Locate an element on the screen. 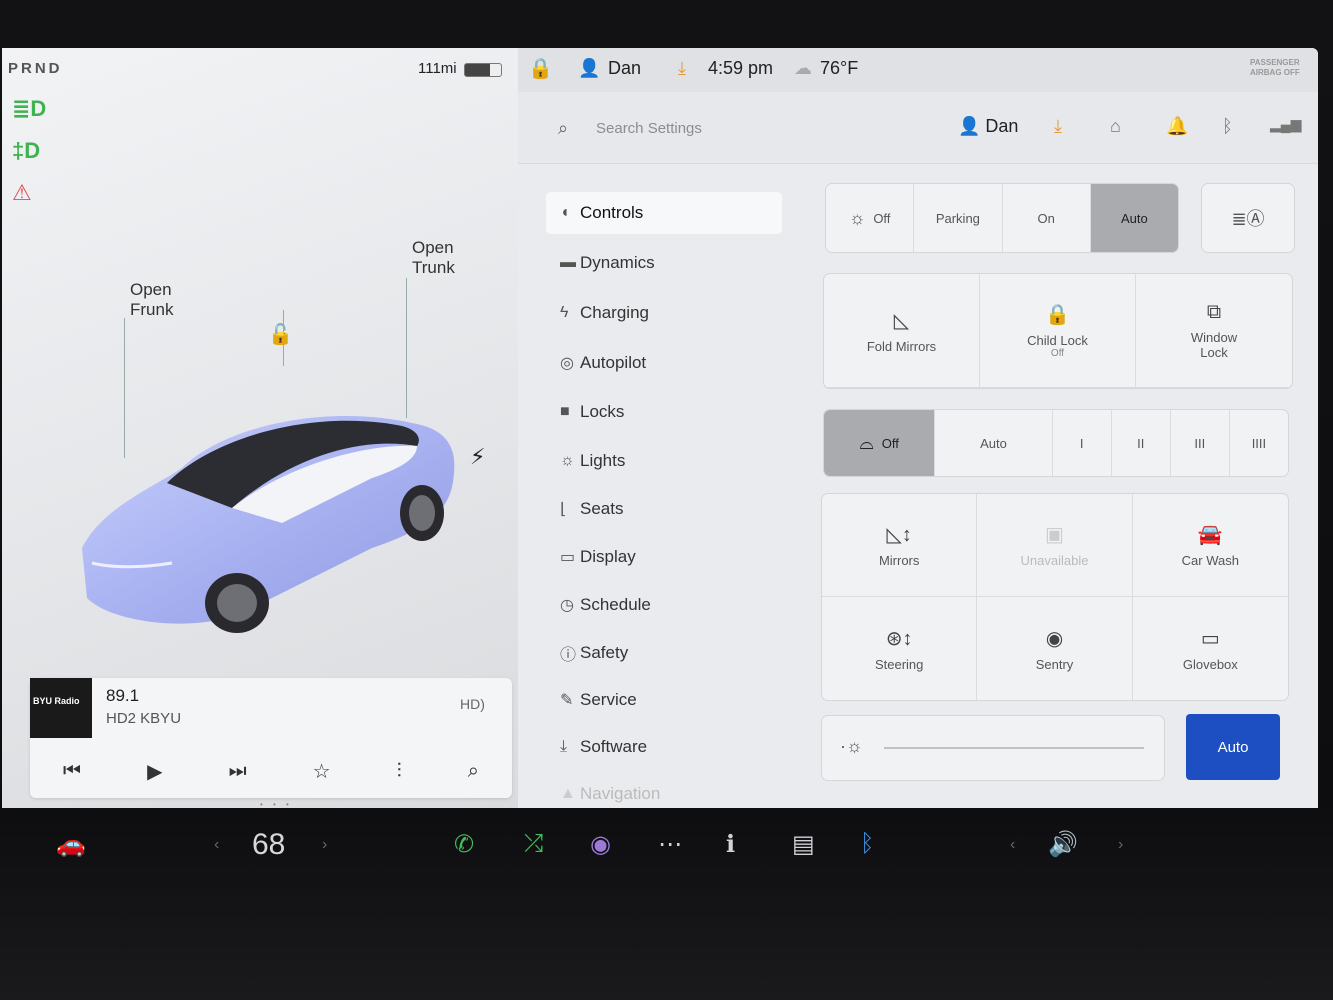 This screenshot has width=1333, height=1000. brightness-auto-button: Auto is located at coordinates (1233, 747).